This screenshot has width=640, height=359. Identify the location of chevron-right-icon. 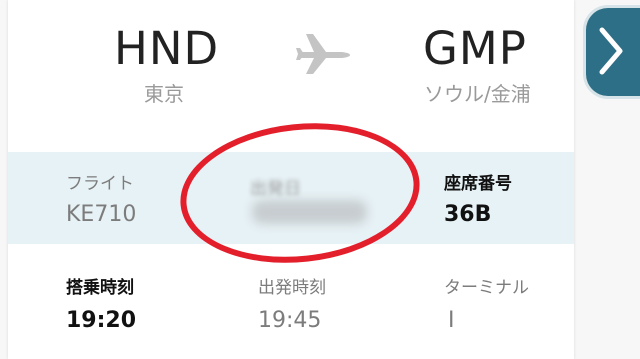
(611, 51).